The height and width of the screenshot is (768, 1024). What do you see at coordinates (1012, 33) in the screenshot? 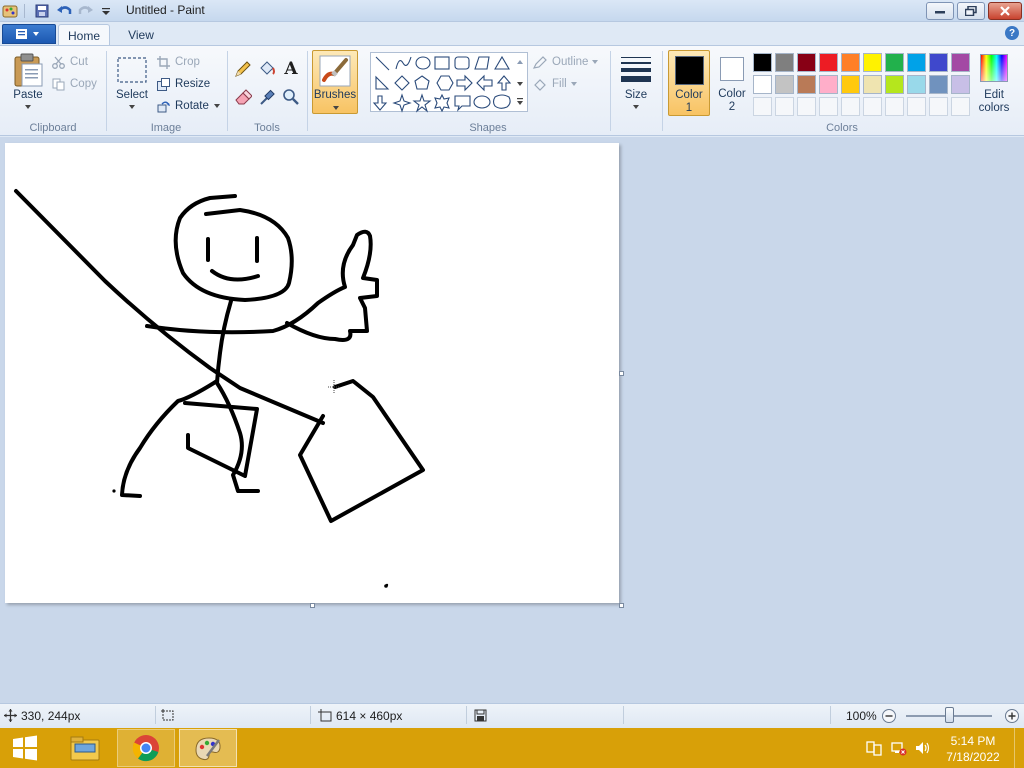
I see `help-icon: ?` at bounding box center [1012, 33].